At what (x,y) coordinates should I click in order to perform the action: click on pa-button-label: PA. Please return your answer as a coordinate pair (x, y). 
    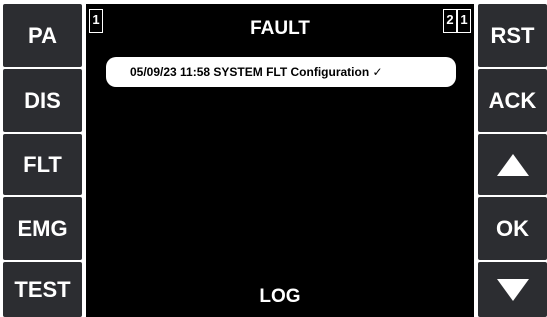
    Looking at the image, I should click on (42, 35).